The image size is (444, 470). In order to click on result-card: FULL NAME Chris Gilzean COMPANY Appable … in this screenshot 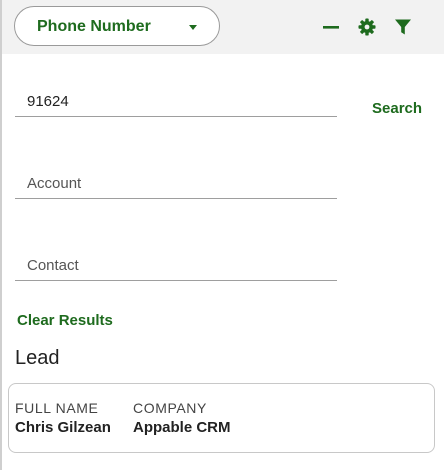, I will do `click(221, 418)`.